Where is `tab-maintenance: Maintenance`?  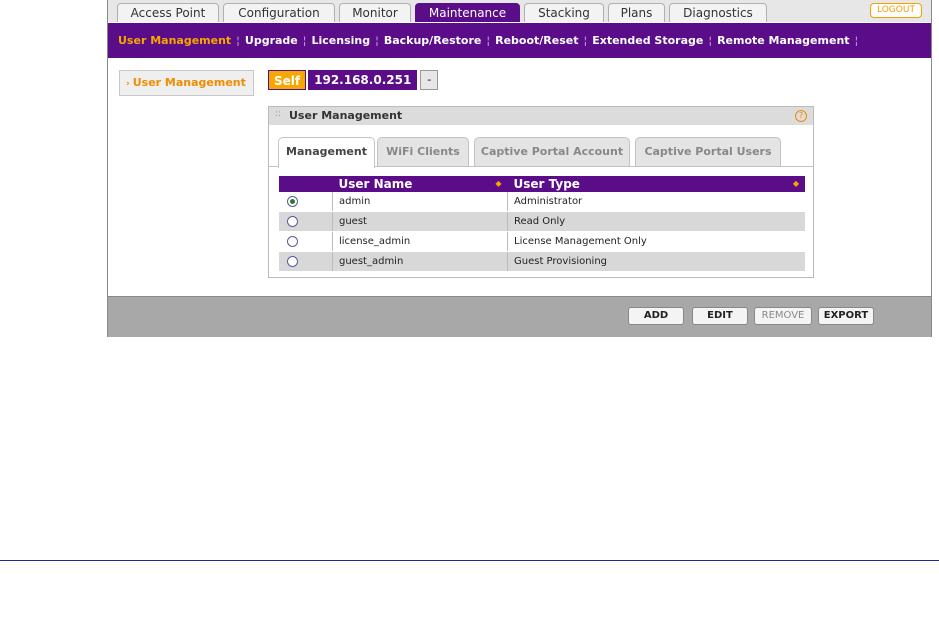 tab-maintenance: Maintenance is located at coordinates (467, 12).